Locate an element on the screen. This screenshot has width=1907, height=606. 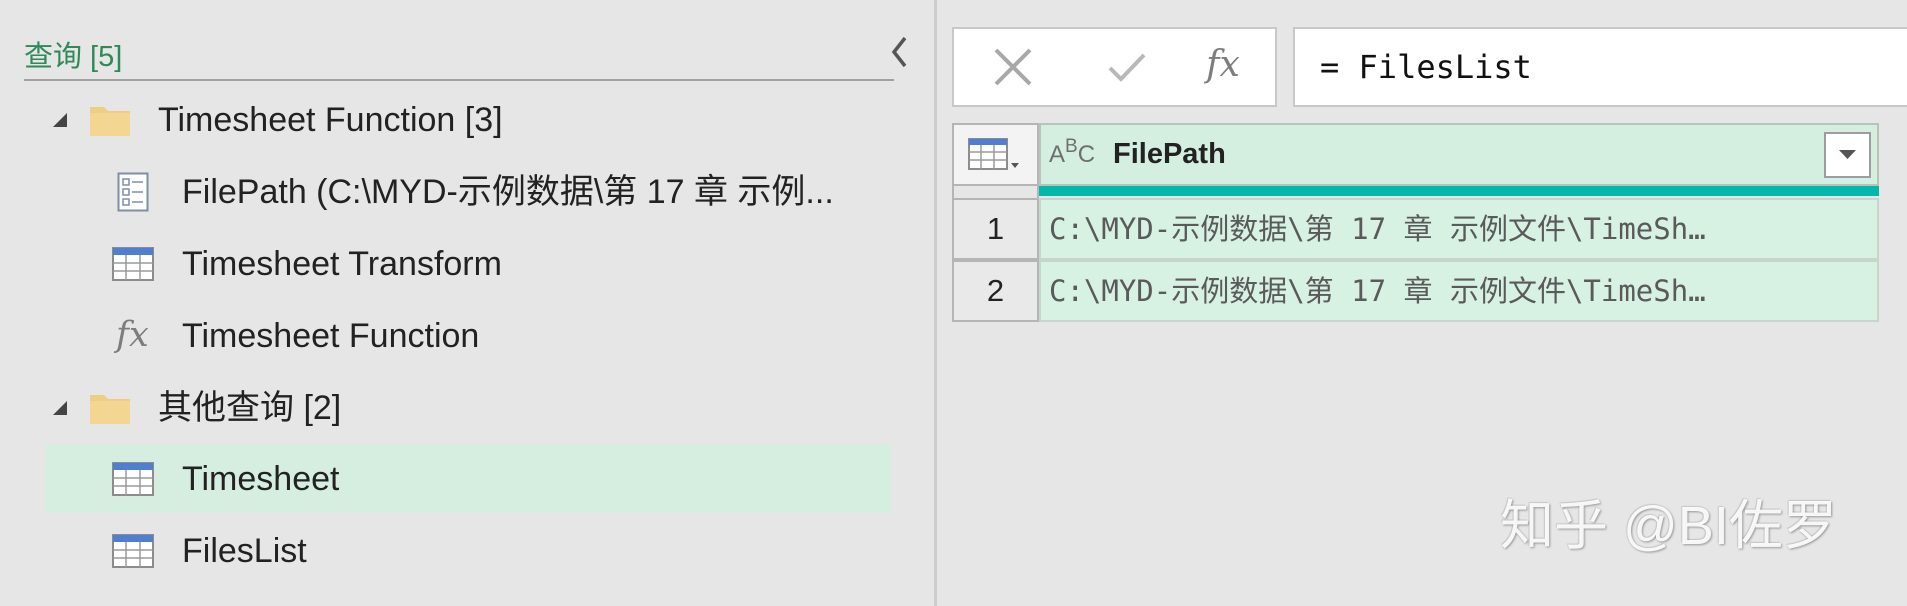
group-label: Timesheet Function [3] is located at coordinates (330, 120).